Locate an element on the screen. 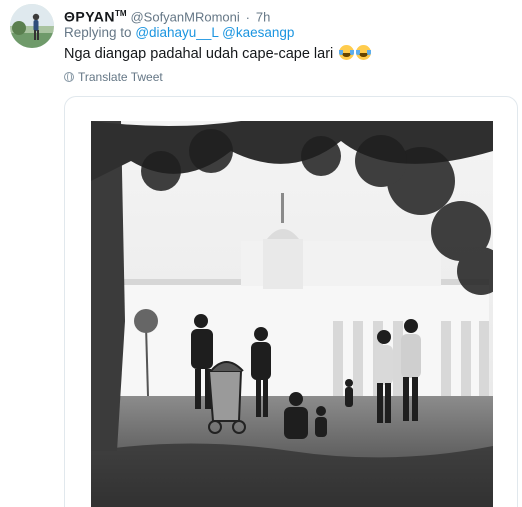 The image size is (522, 507). globe-icon is located at coordinates (69, 77).